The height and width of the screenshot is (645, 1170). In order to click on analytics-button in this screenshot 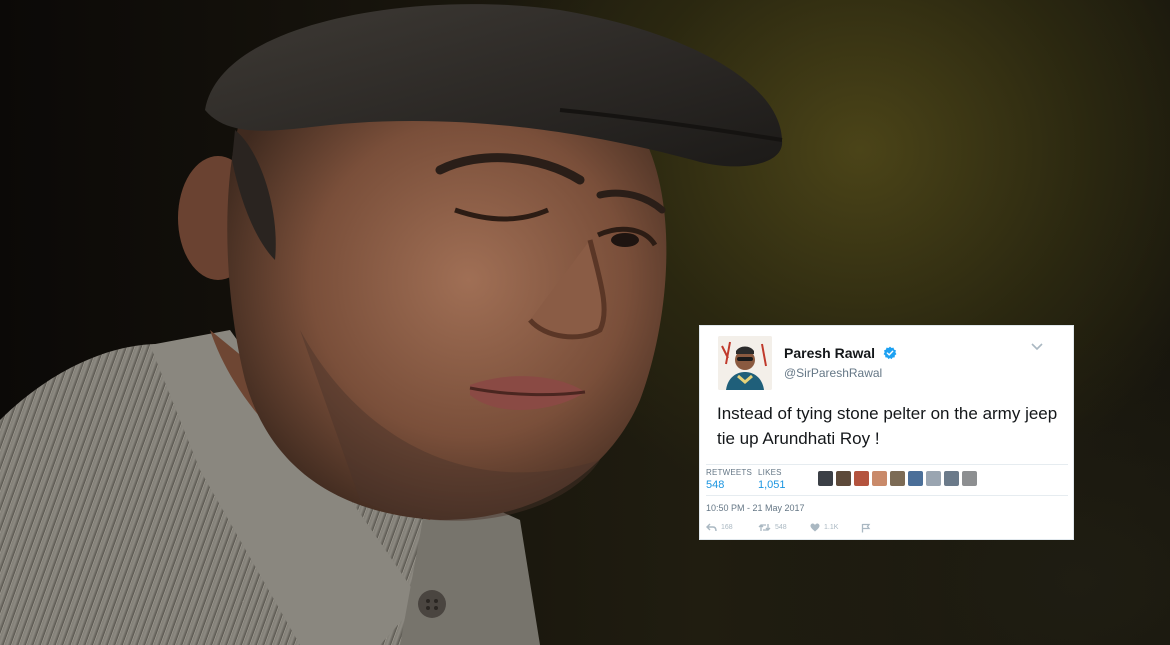, I will do `click(868, 528)`.